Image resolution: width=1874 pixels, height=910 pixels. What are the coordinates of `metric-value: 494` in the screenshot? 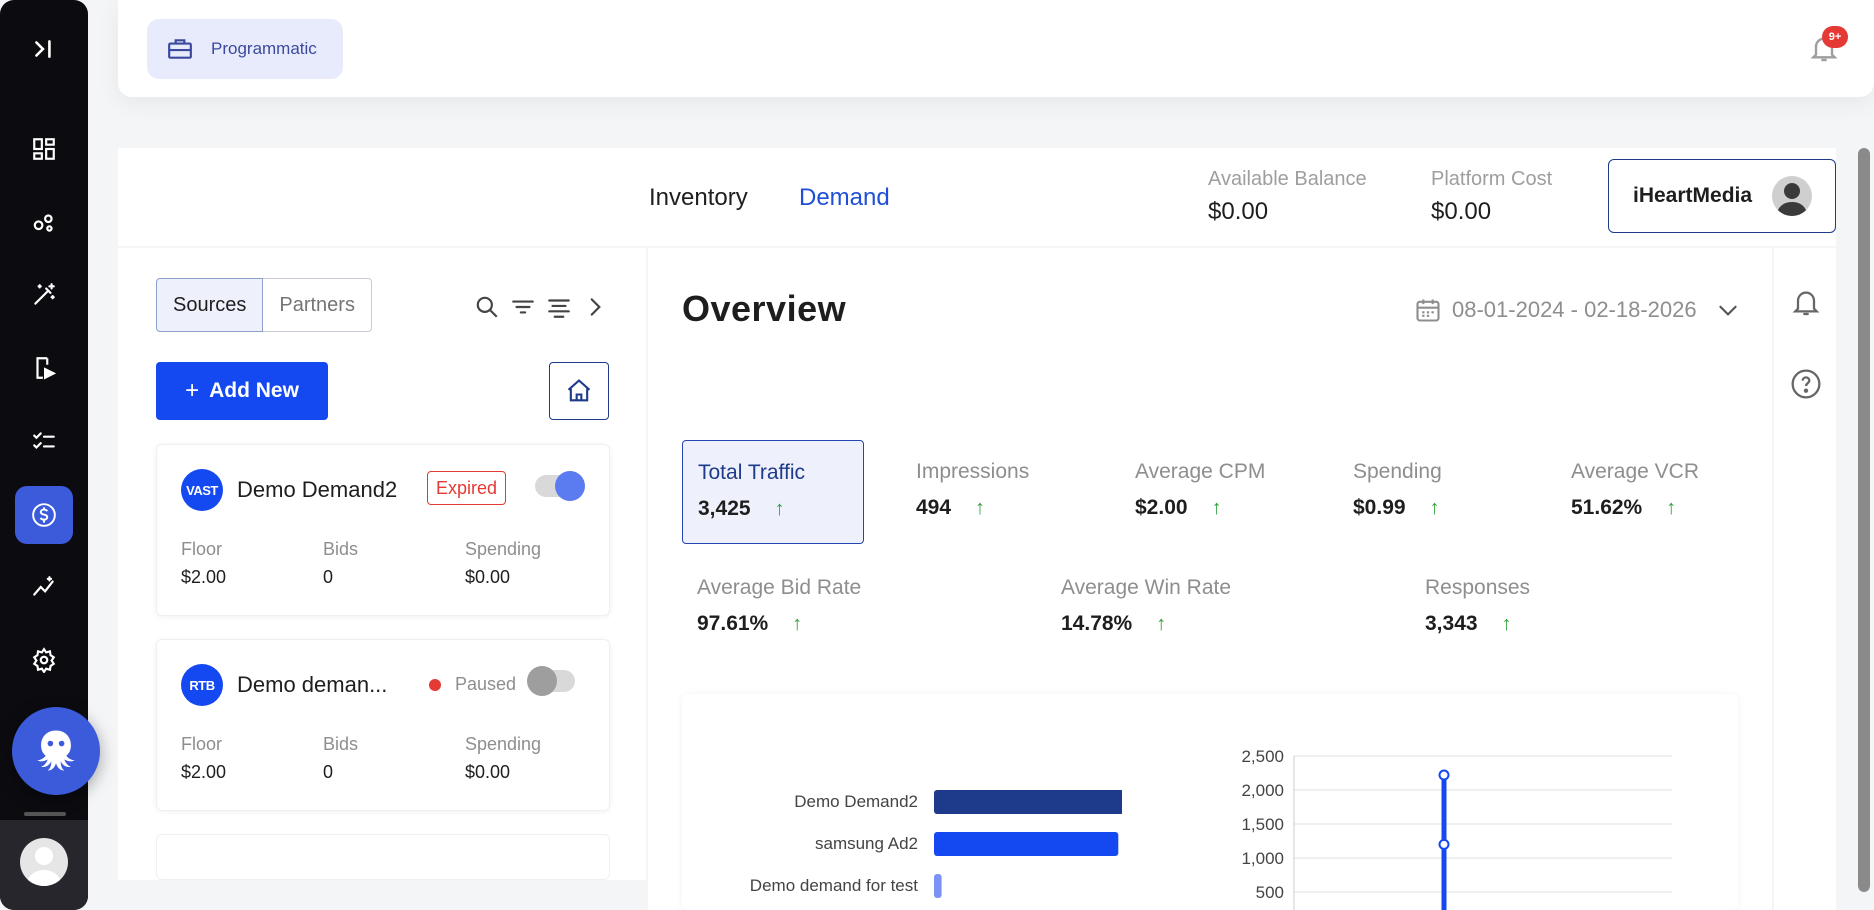 It's located at (934, 507).